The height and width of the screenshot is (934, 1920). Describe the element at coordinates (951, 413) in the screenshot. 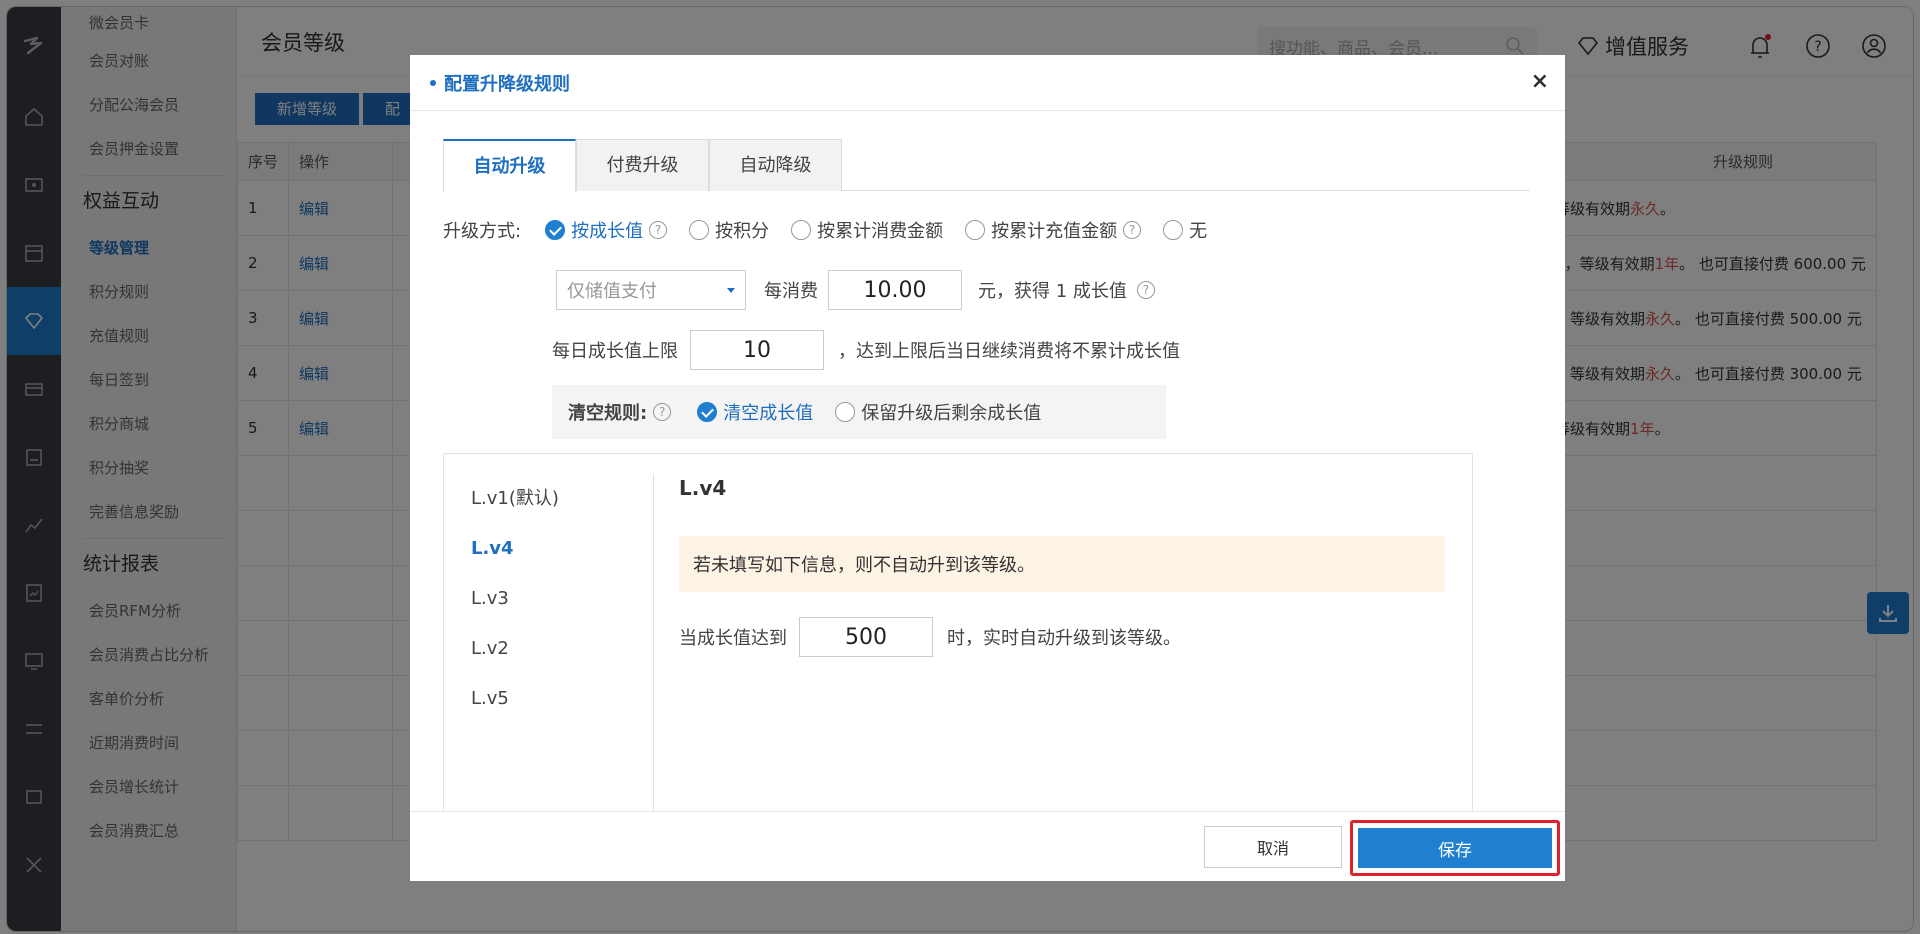

I see `radio-label: 保留升级后剩余成长值` at that location.